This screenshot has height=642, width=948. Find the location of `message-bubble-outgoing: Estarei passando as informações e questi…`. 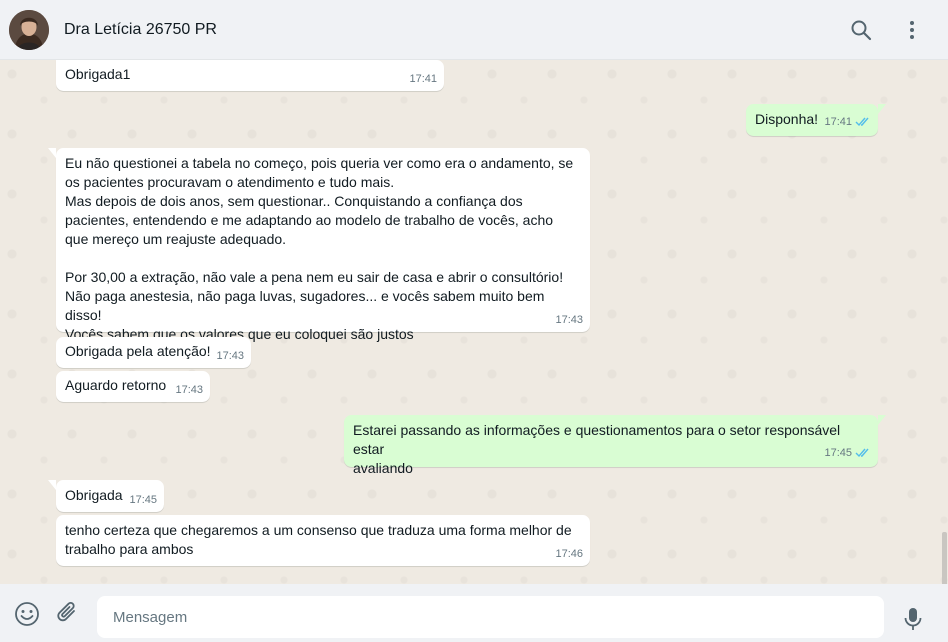

message-bubble-outgoing: Estarei passando as informações e questi… is located at coordinates (615, 445).